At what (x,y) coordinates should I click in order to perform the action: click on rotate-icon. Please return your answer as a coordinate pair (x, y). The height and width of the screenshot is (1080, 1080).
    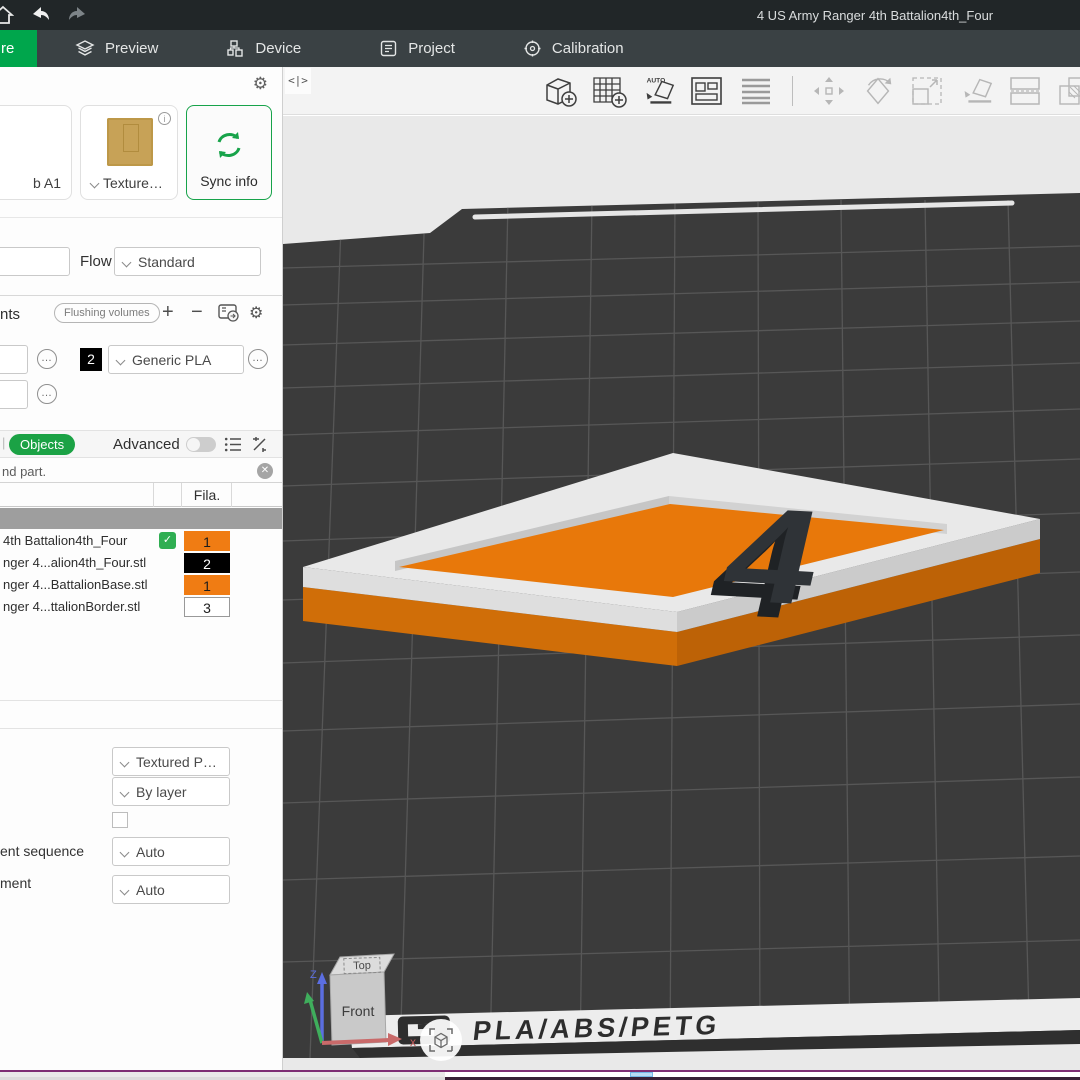
    Looking at the image, I should click on (878, 91).